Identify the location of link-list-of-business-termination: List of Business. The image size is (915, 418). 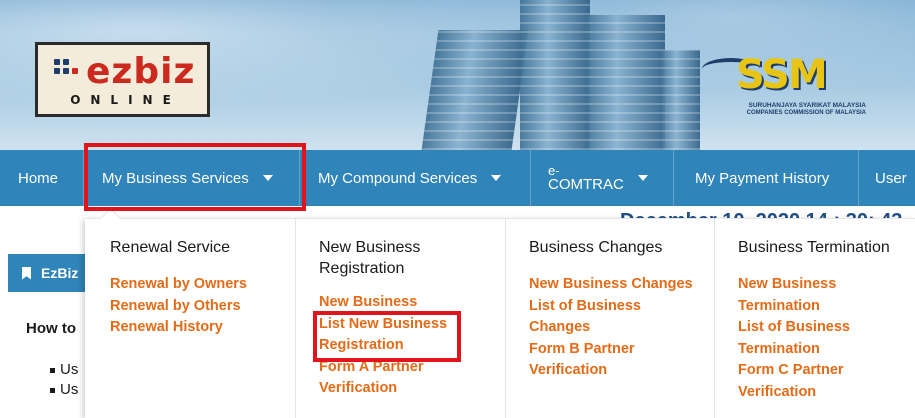
(826, 328).